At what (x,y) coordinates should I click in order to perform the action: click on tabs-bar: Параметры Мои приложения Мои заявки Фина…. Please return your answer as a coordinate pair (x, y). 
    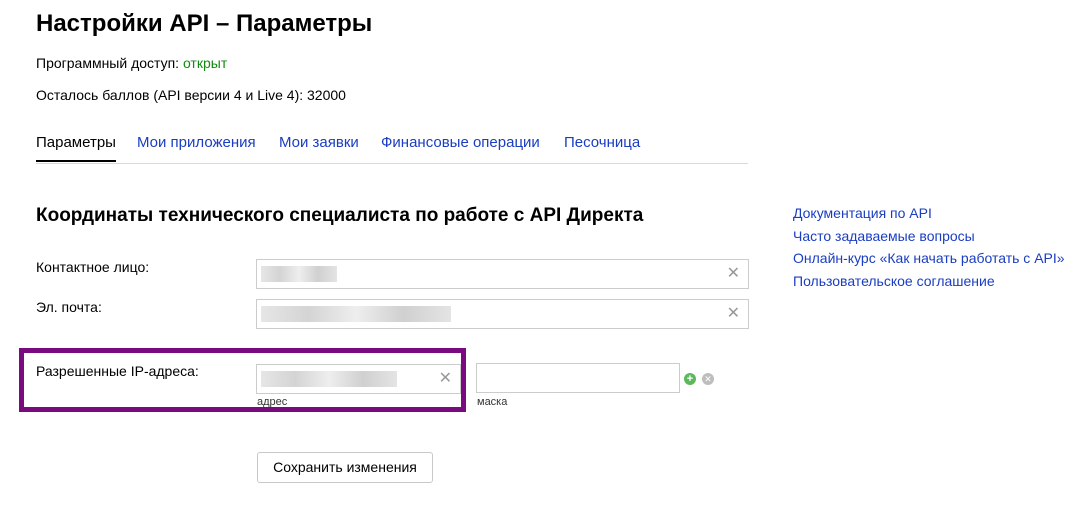
    Looking at the image, I should click on (392, 147).